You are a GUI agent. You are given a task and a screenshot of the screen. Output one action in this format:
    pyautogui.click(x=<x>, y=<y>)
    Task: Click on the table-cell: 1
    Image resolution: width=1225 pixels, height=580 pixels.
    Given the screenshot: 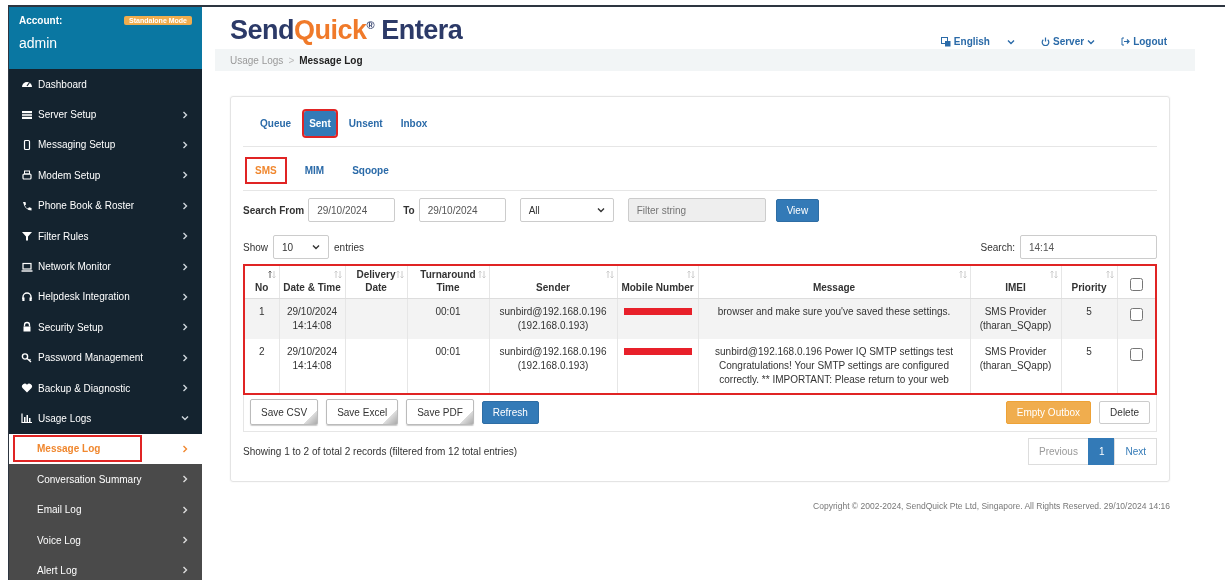 What is the action you would take?
    pyautogui.click(x=261, y=311)
    